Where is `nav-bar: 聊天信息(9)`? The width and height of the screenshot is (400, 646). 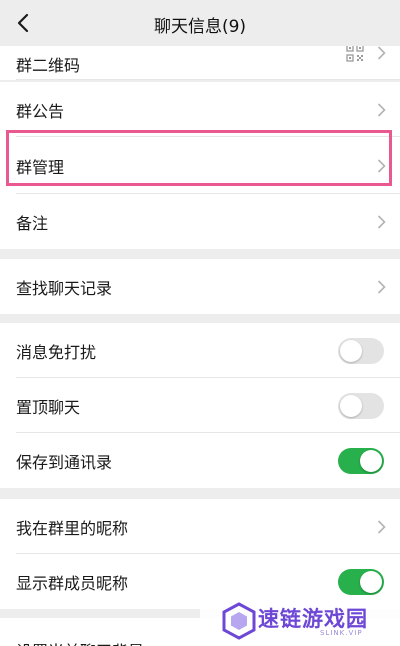 nav-bar: 聊天信息(9) is located at coordinates (200, 23).